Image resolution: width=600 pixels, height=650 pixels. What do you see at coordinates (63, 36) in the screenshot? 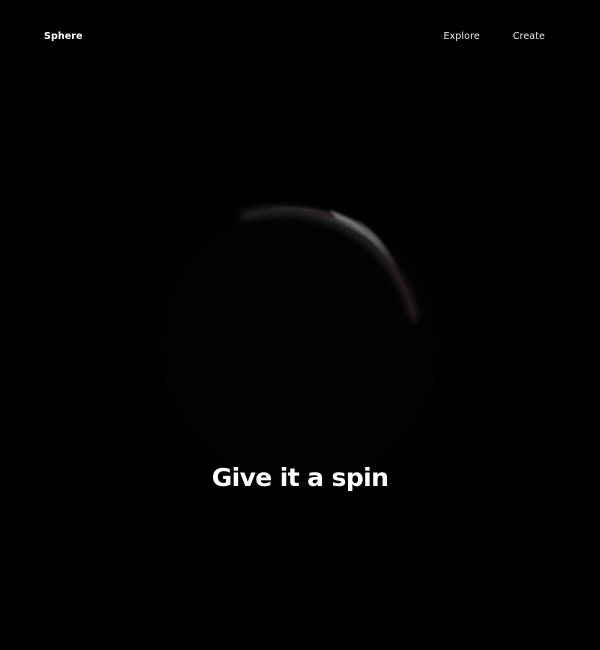
I see `logo: Sphere` at bounding box center [63, 36].